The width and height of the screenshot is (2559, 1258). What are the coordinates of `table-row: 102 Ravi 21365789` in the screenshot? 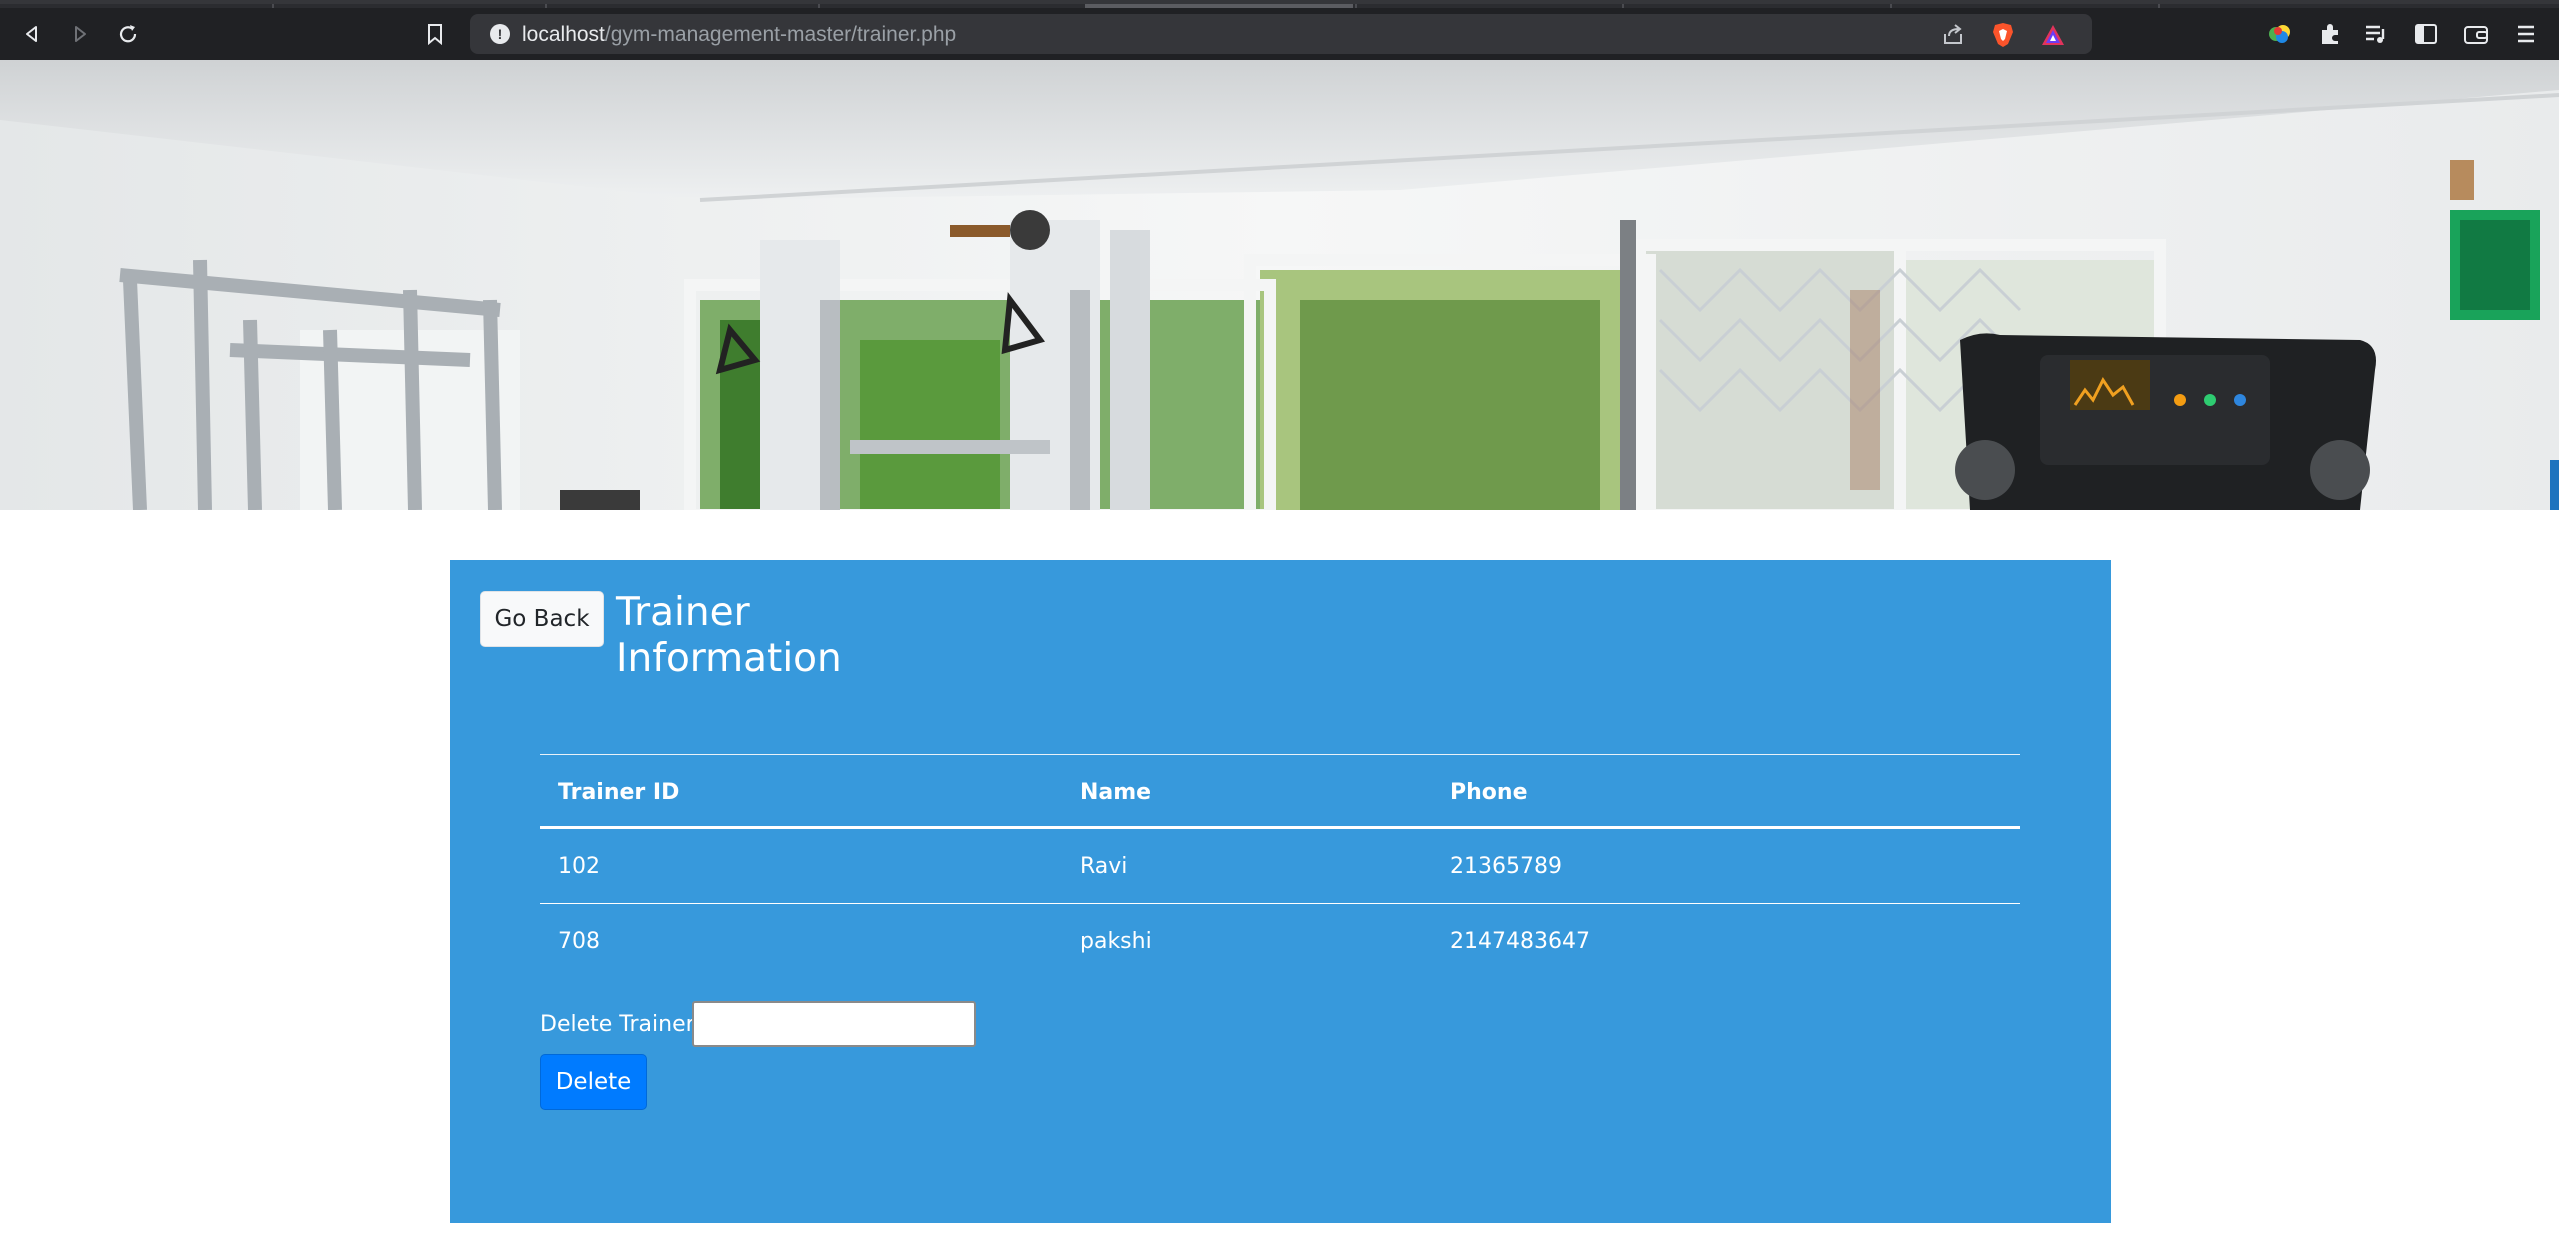 It's located at (1280, 866).